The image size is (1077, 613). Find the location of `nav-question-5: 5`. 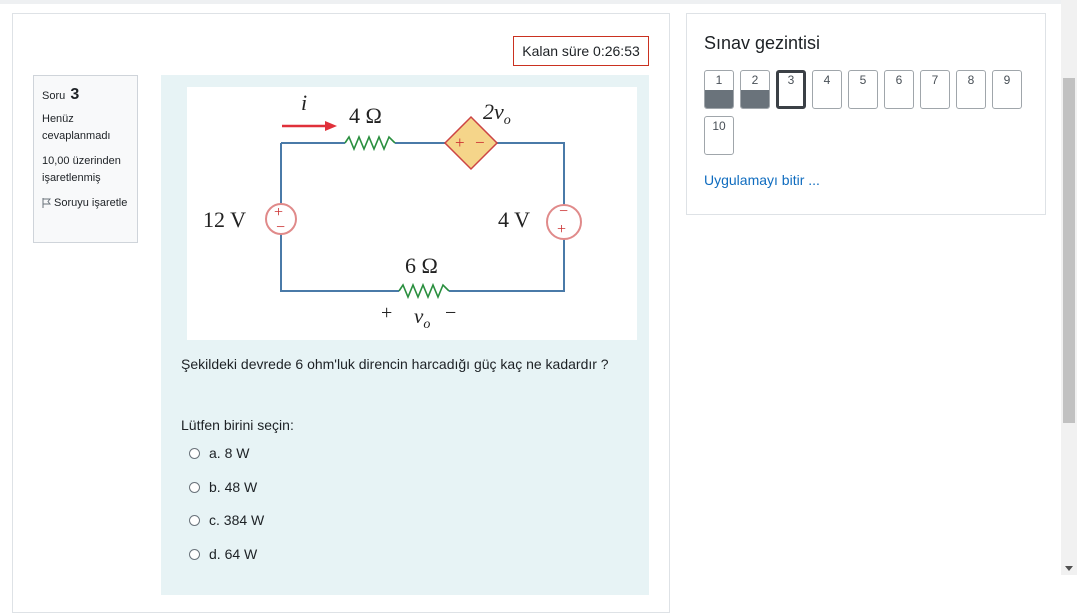

nav-question-5: 5 is located at coordinates (863, 89).